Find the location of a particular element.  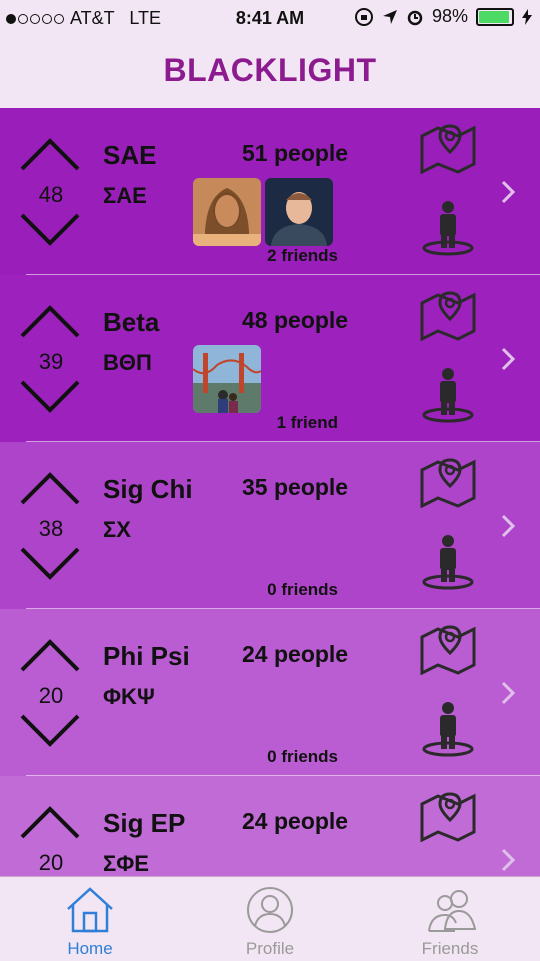

people-count: 51 people is located at coordinates (295, 153).